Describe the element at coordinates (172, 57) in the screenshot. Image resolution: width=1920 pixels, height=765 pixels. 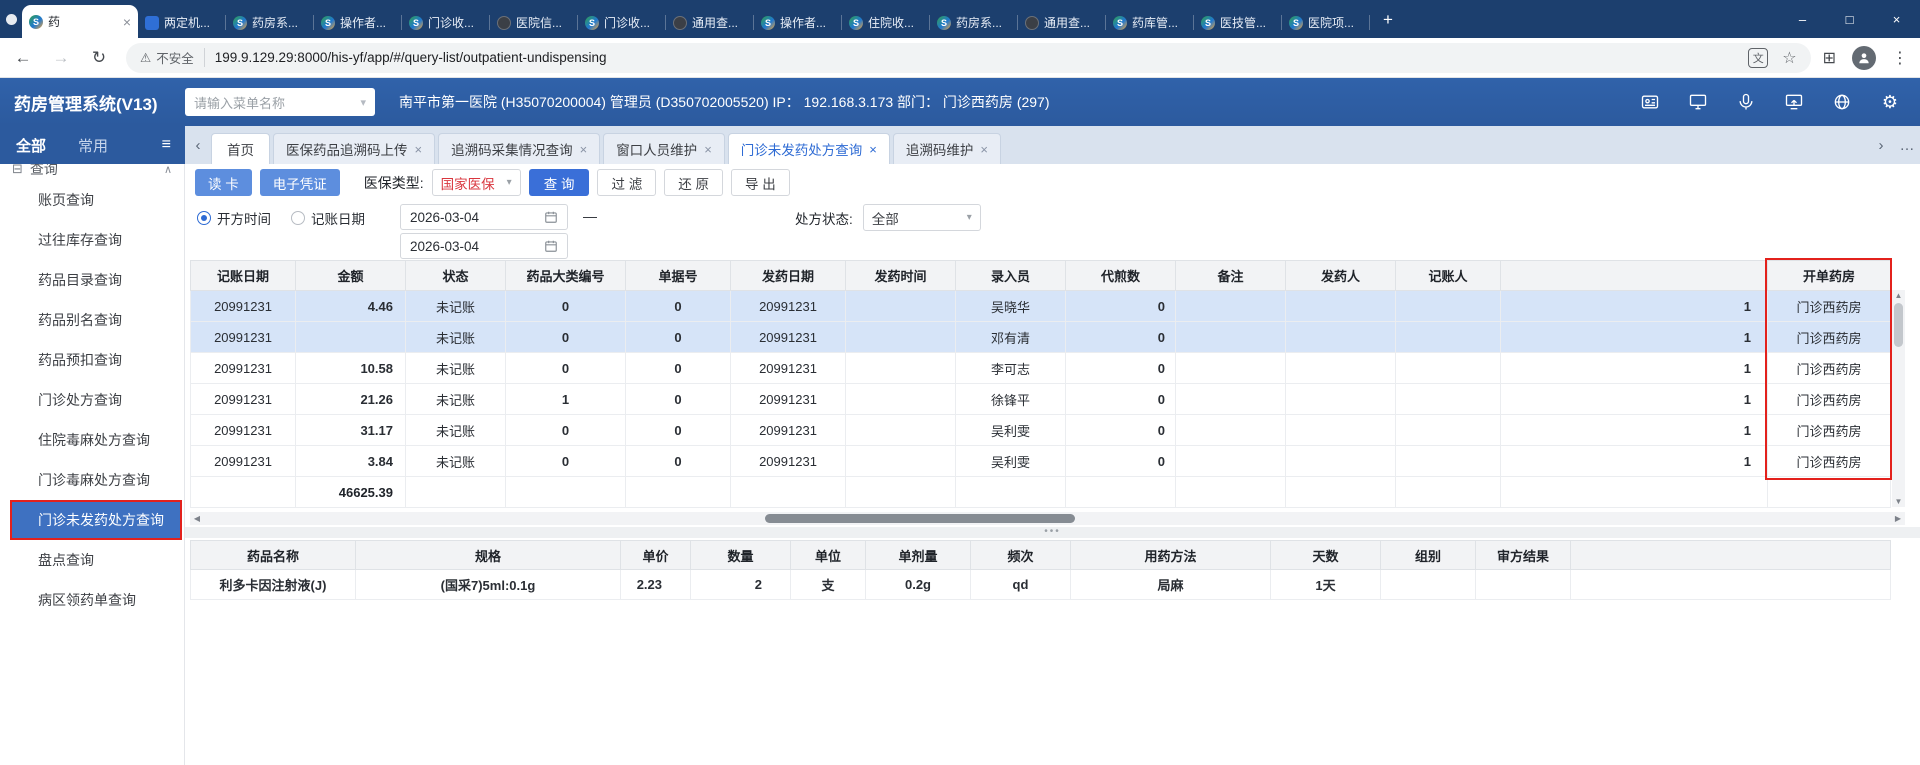
I see `security-warning: ⚠ 不安全` at that location.